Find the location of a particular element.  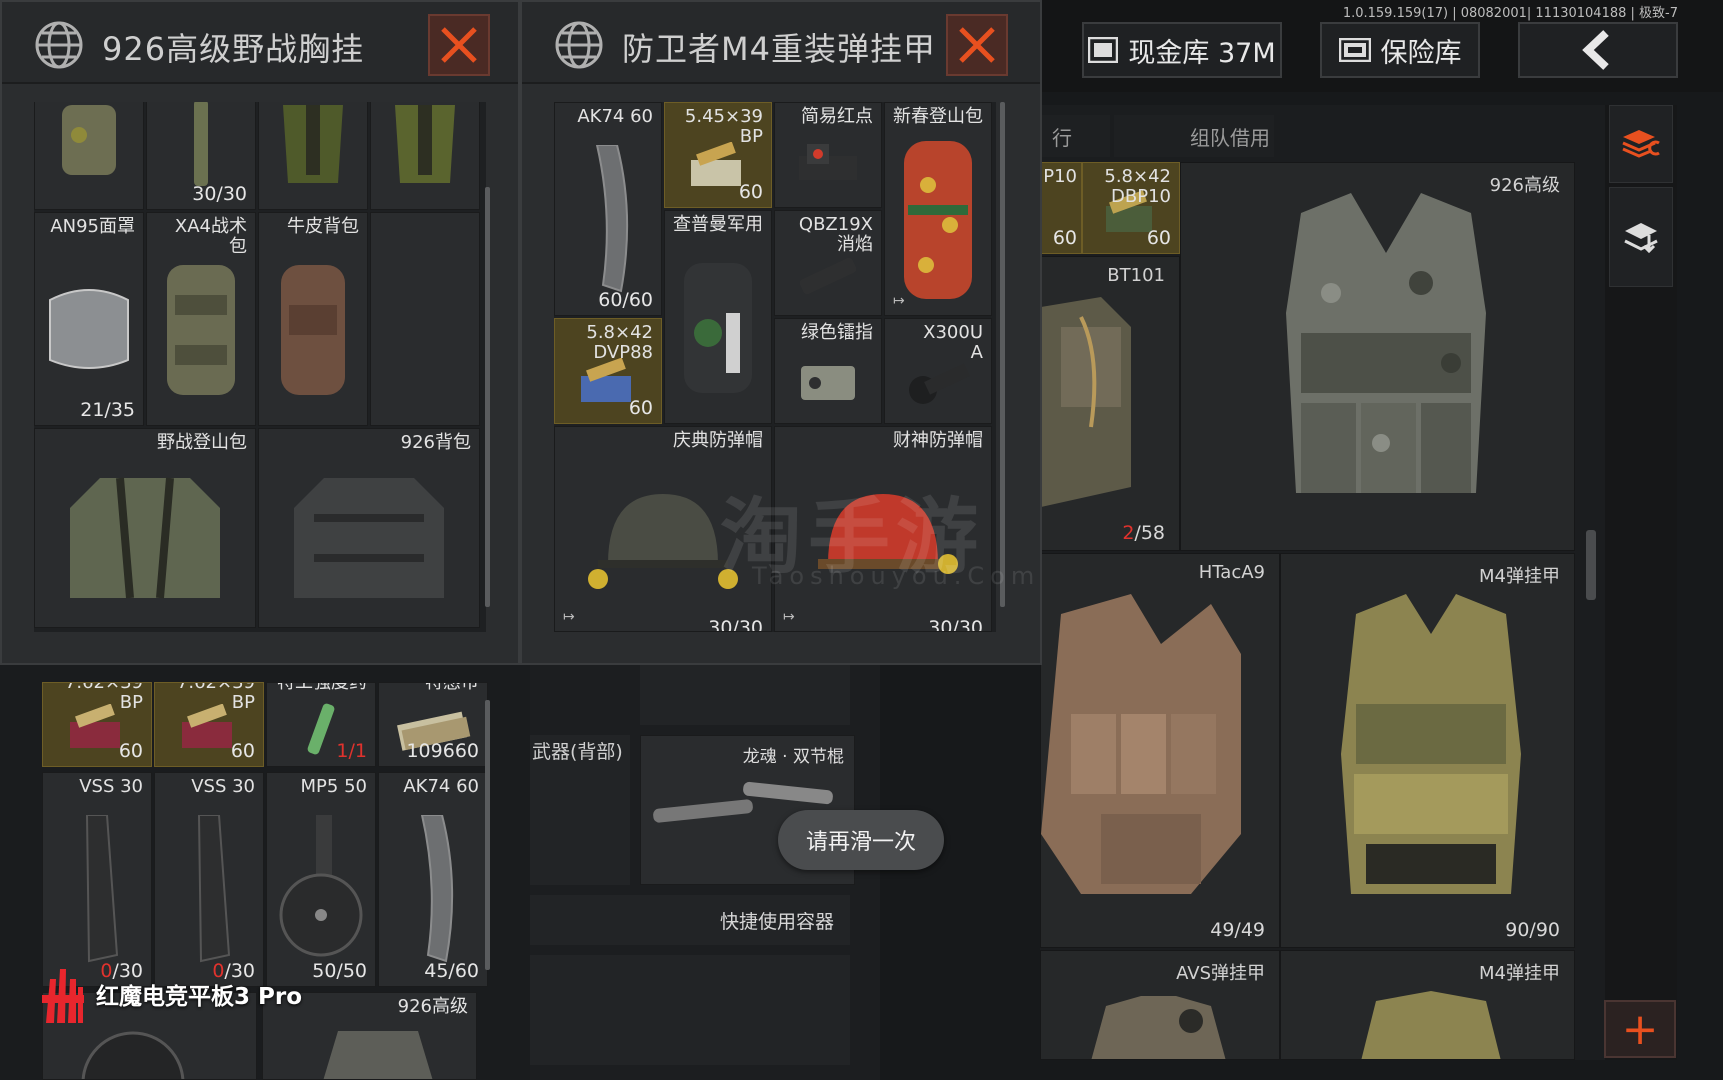

red-dot-sight-icon is located at coordinates (828, 162).